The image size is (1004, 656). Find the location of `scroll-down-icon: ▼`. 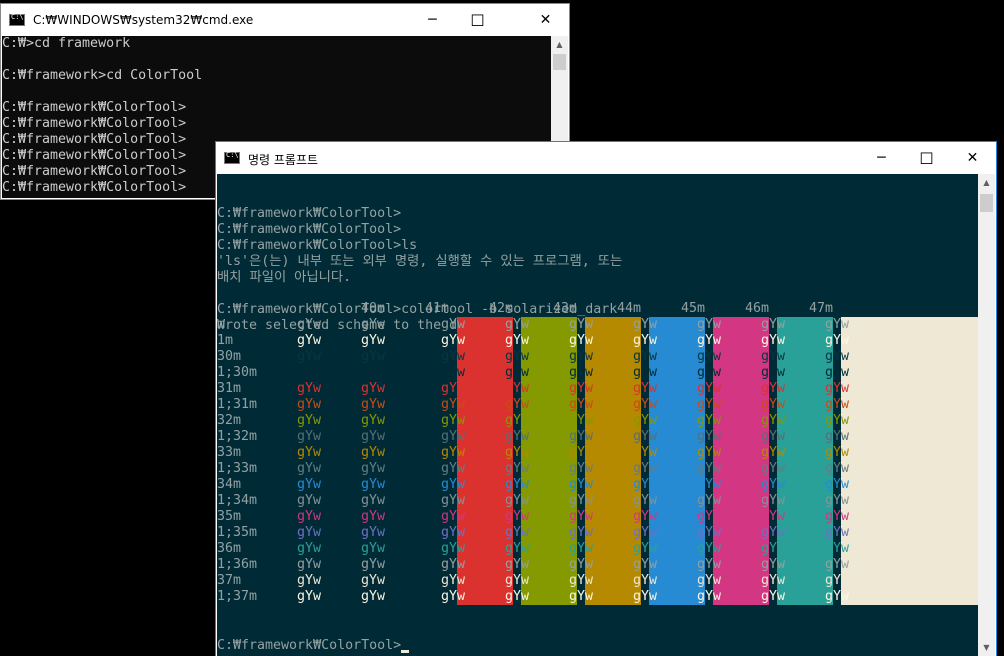

scroll-down-icon: ▼ is located at coordinates (986, 647).